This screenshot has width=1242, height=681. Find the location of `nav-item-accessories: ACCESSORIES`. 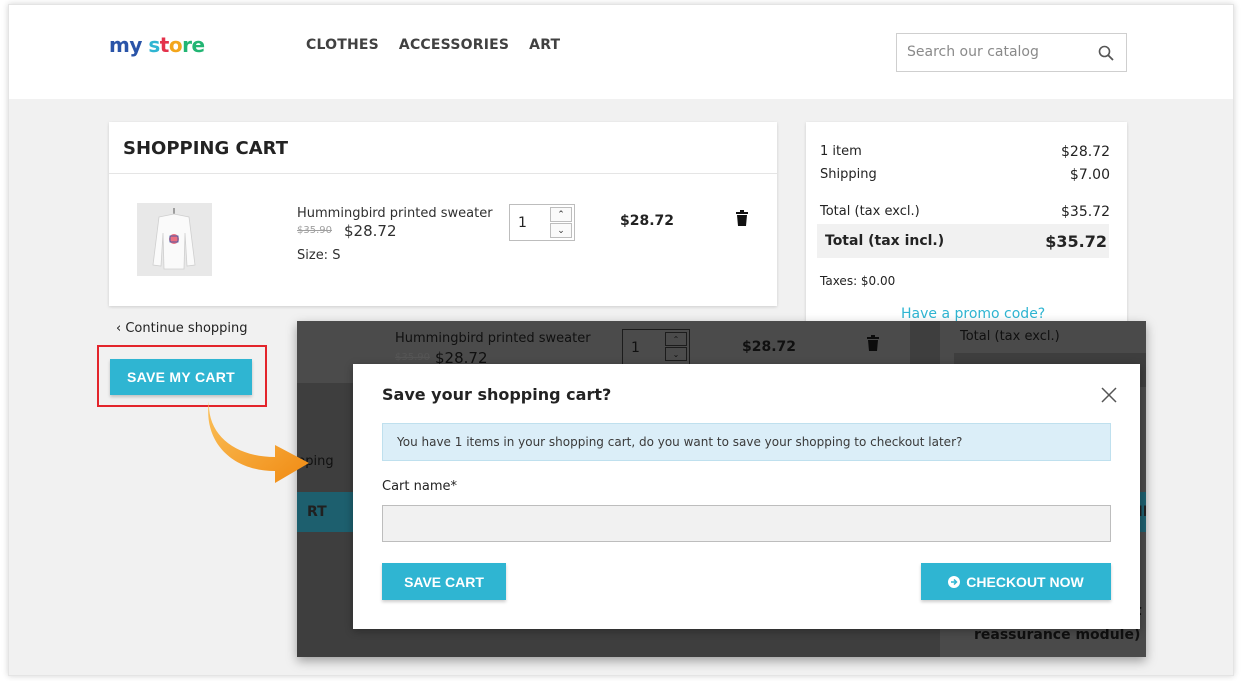

nav-item-accessories: ACCESSORIES is located at coordinates (454, 45).